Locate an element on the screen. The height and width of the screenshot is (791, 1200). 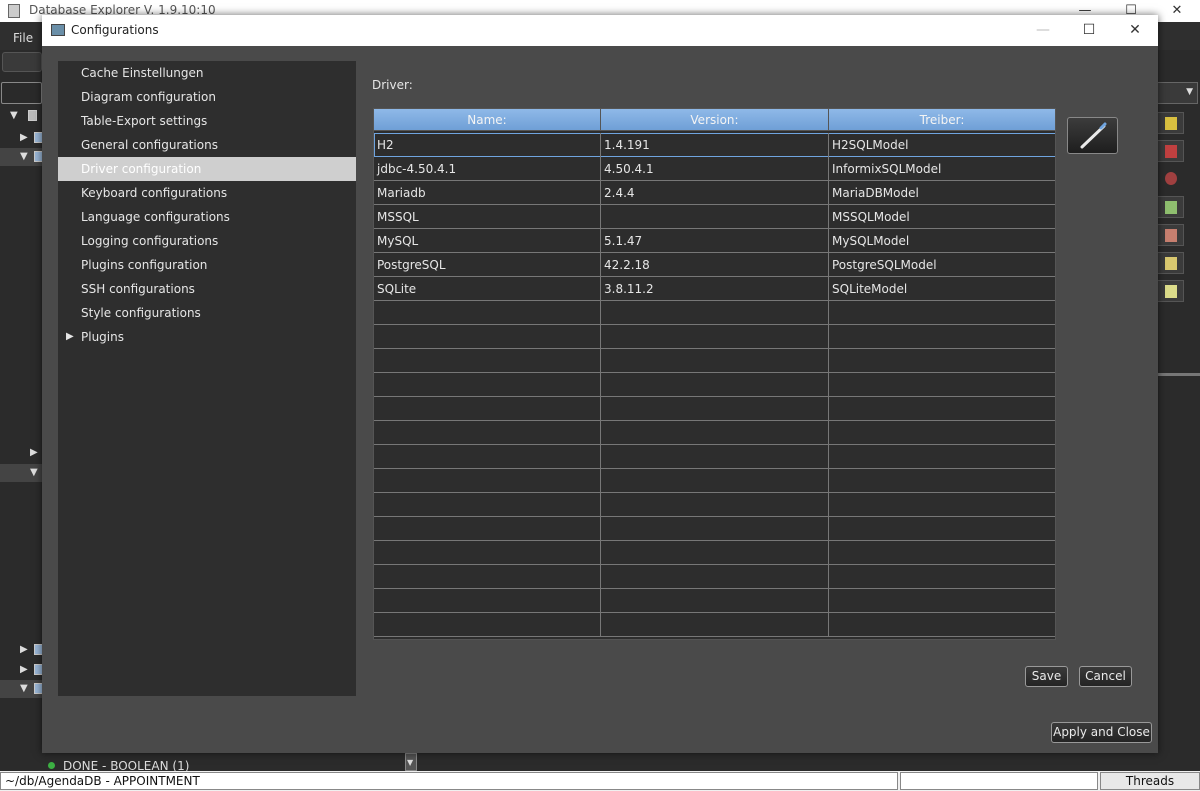
table-row: MSSQL MSSQLModel is located at coordinates (714, 217).